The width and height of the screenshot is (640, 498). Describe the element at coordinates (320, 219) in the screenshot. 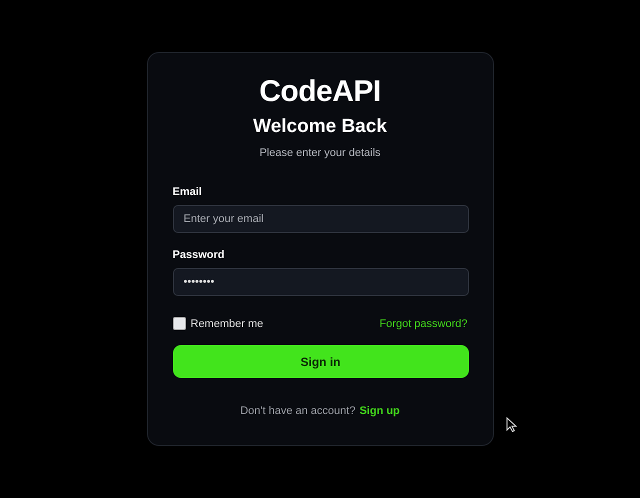

I see `email-field: Enter your email` at that location.